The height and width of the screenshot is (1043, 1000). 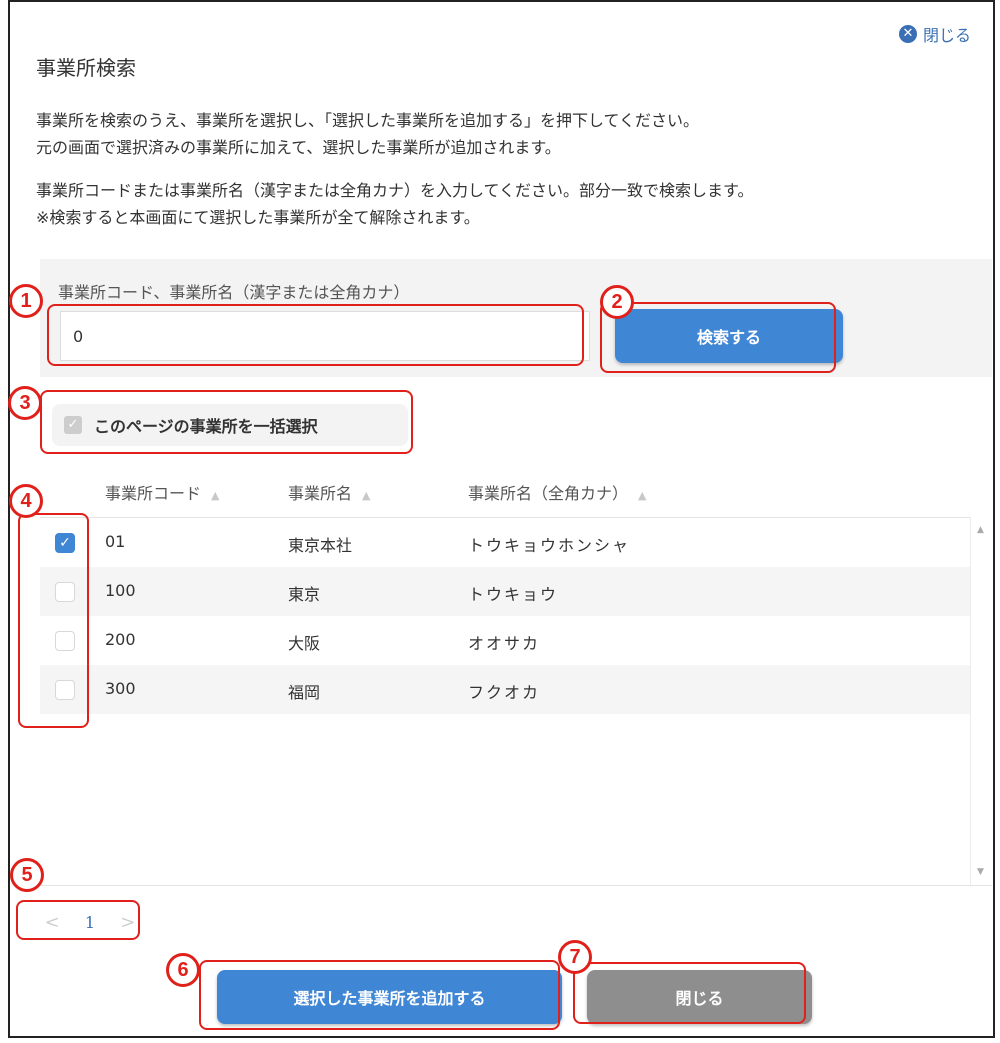 I want to click on bulk-select-checkbox: ✓, so click(x=73, y=425).